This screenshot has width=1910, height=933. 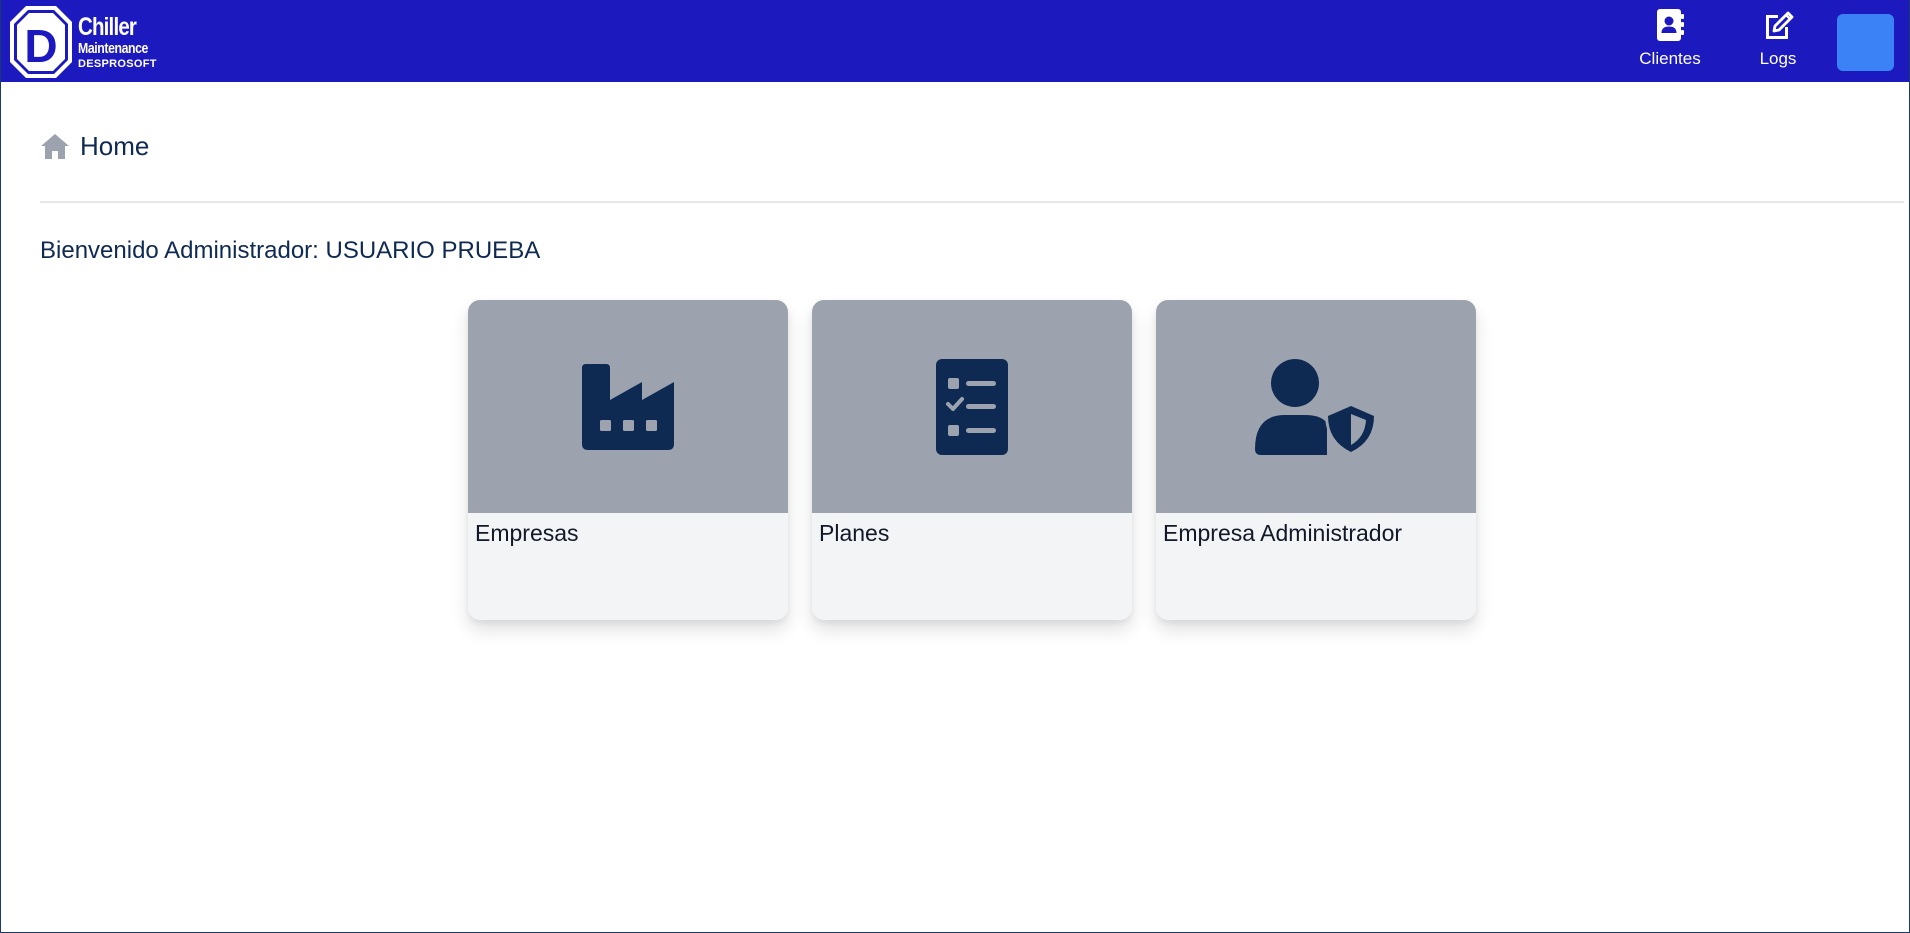 I want to click on svg-text: D, so click(x=40, y=46).